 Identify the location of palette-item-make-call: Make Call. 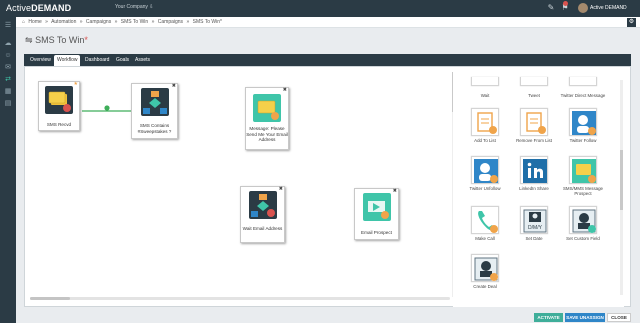
(485, 228).